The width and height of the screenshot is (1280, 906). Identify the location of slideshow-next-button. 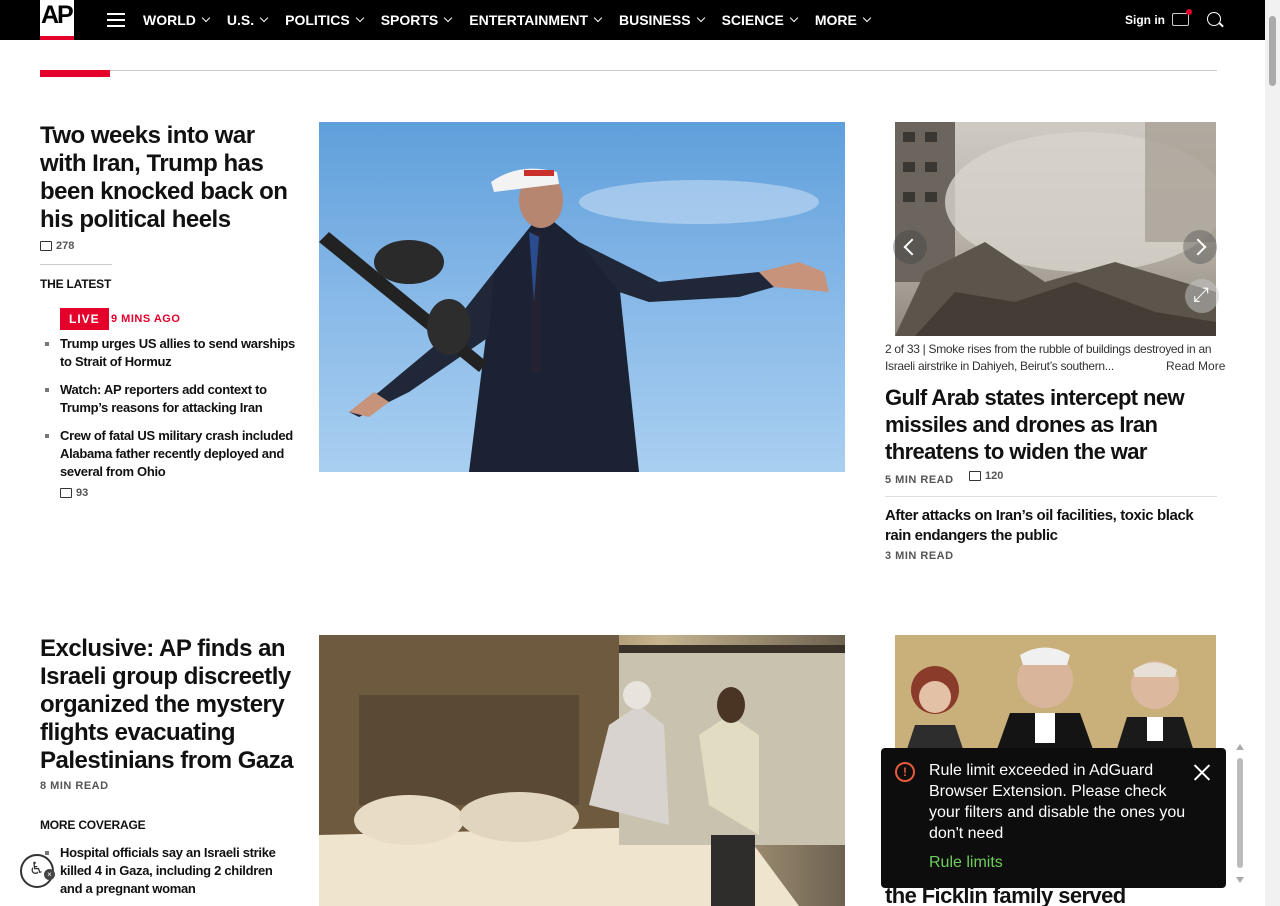
(1200, 247).